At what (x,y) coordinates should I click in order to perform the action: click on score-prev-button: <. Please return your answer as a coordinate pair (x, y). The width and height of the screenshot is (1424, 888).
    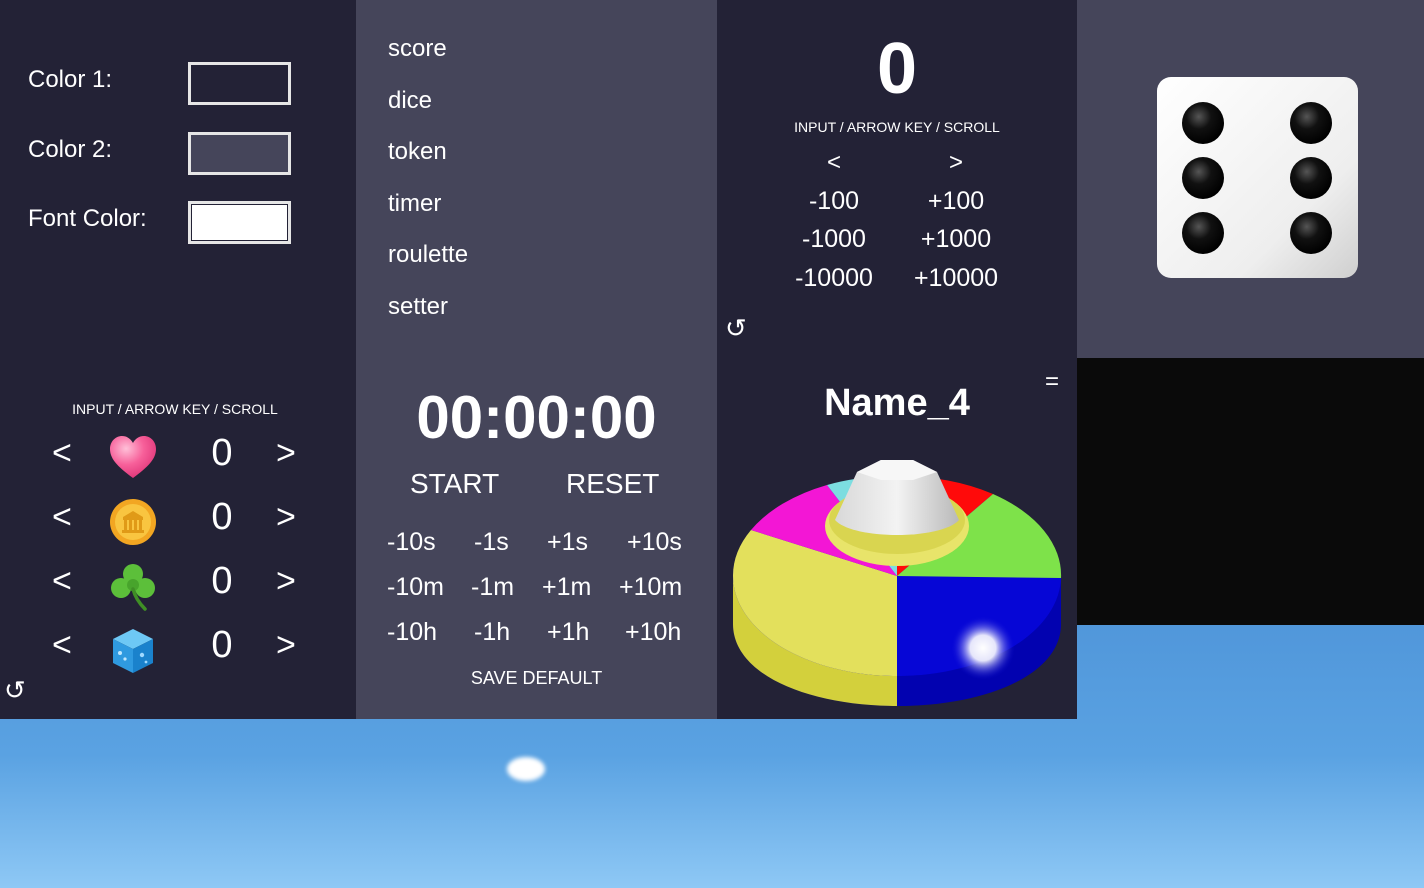
    Looking at the image, I should click on (834, 163).